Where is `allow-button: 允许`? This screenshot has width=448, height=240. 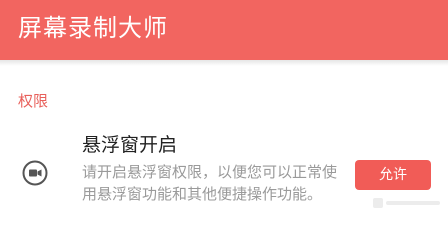
allow-button: 允许 is located at coordinates (393, 175).